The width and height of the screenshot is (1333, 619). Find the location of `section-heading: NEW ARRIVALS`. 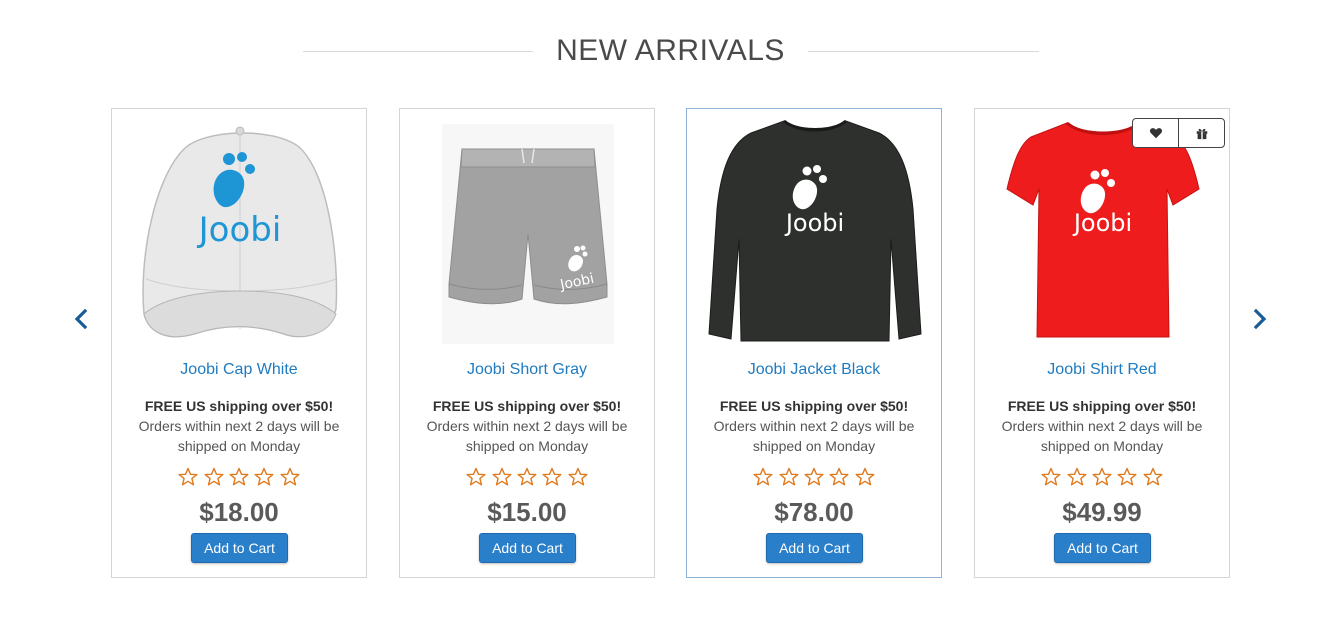

section-heading: NEW ARRIVALS is located at coordinates (666, 52).